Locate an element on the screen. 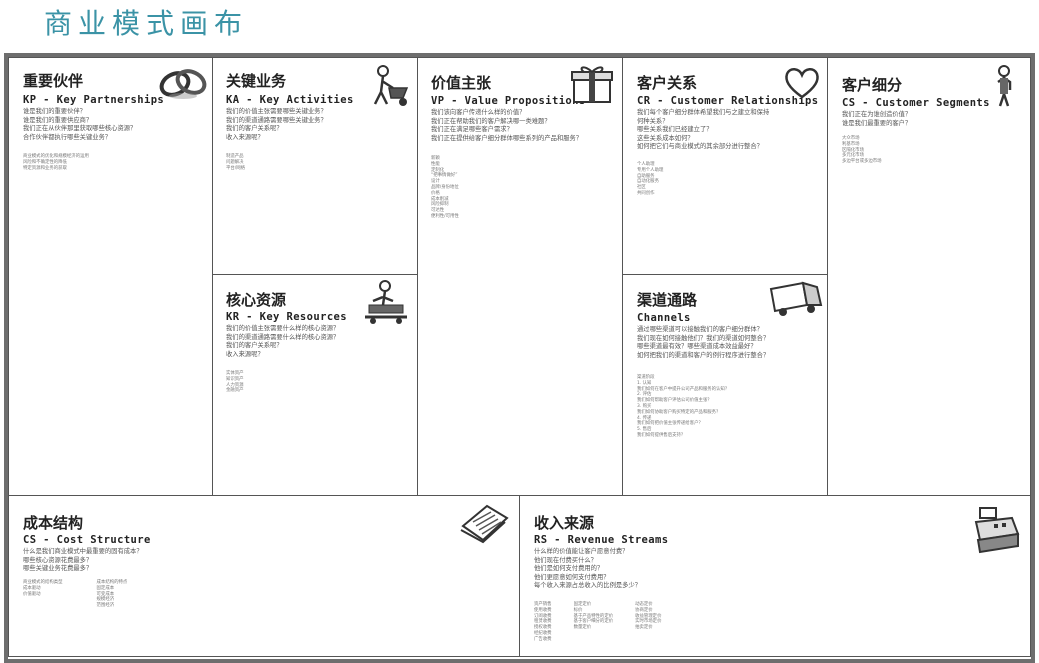 The width and height of the screenshot is (1039, 663). ch-question: 如何把我们的渠道和客户的例行程序进行整合？ is located at coordinates (703, 355).